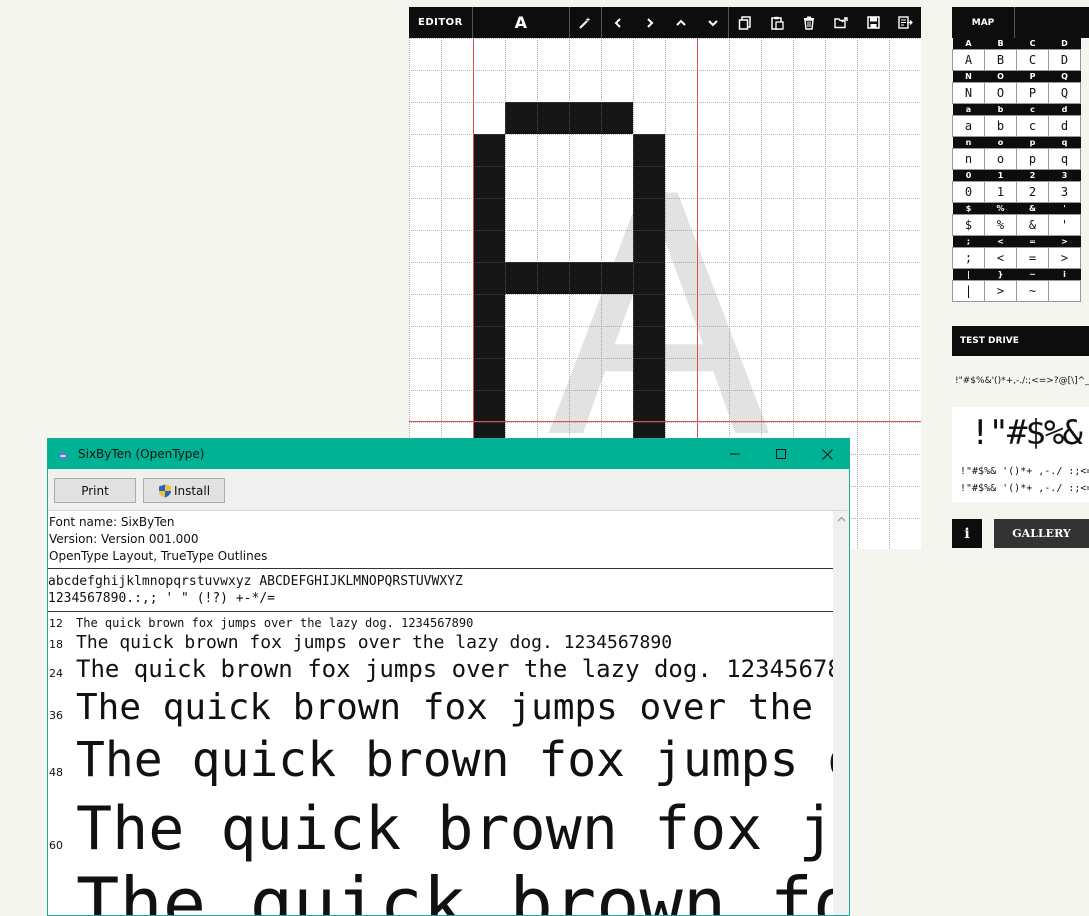 The height and width of the screenshot is (916, 1089). Describe the element at coordinates (1064, 93) in the screenshot. I see `map-glyph-cell: Q` at that location.